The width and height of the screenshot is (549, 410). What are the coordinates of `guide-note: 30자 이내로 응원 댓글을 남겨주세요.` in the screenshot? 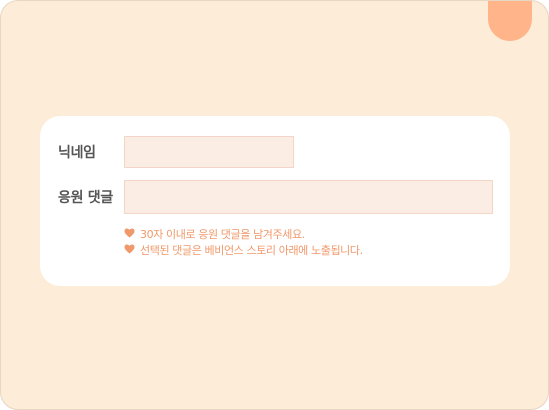 It's located at (243, 234).